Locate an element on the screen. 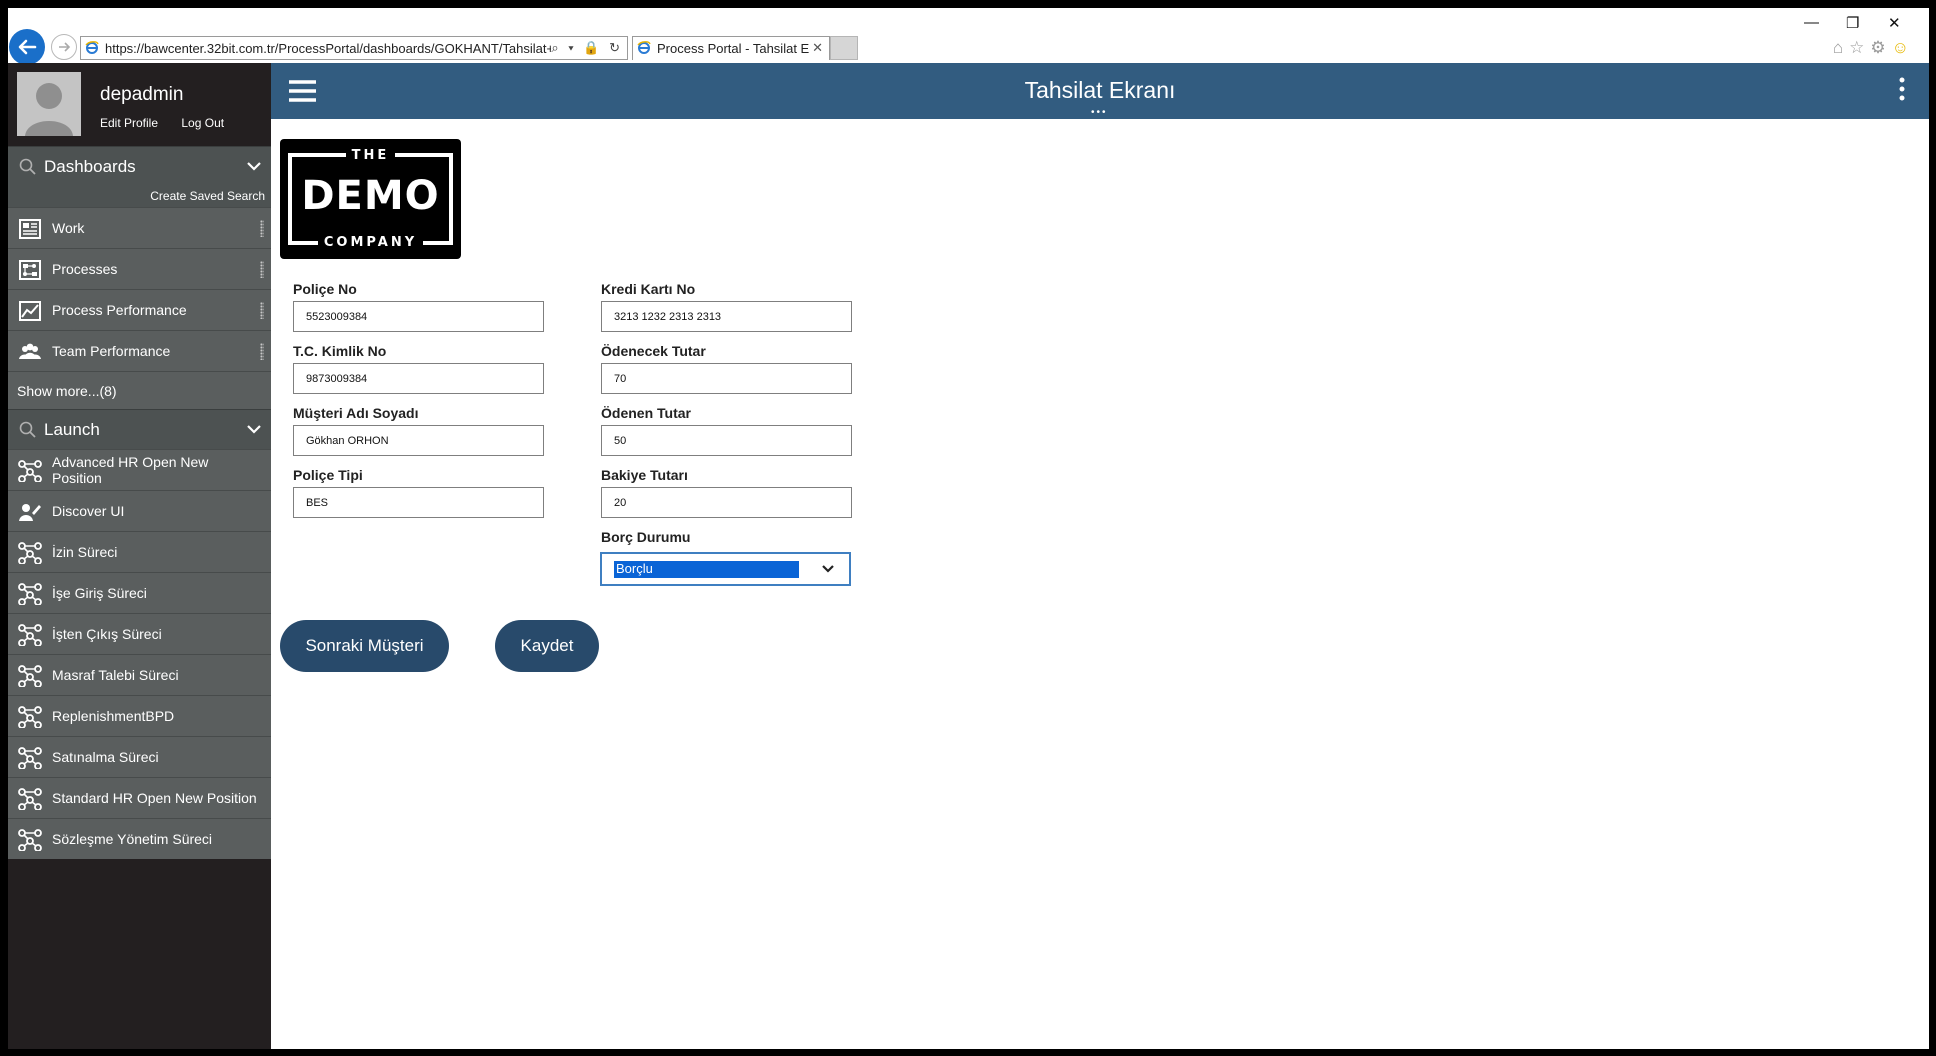  kredi-karti-no-input: 3213 1232 2313 2313 is located at coordinates (726, 316).